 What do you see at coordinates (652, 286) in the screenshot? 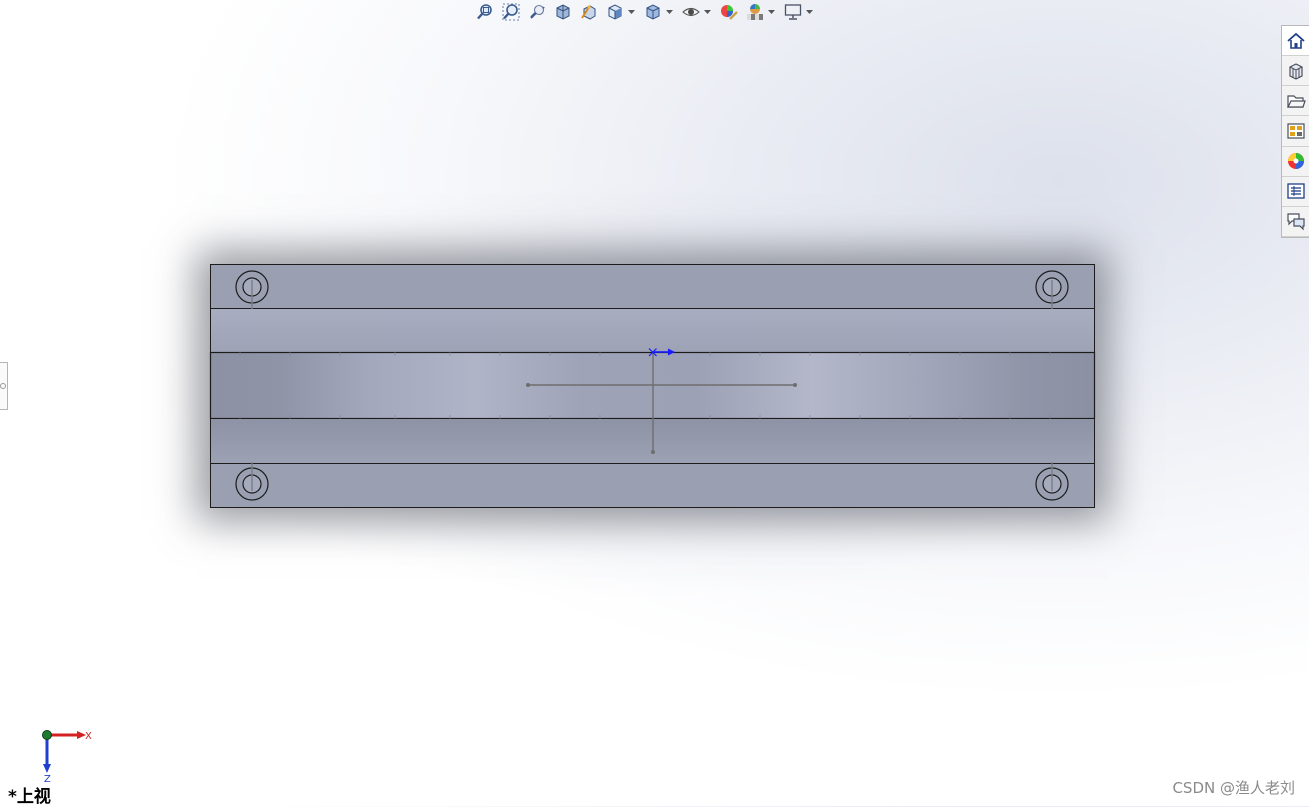
I see `top-flange-face` at bounding box center [652, 286].